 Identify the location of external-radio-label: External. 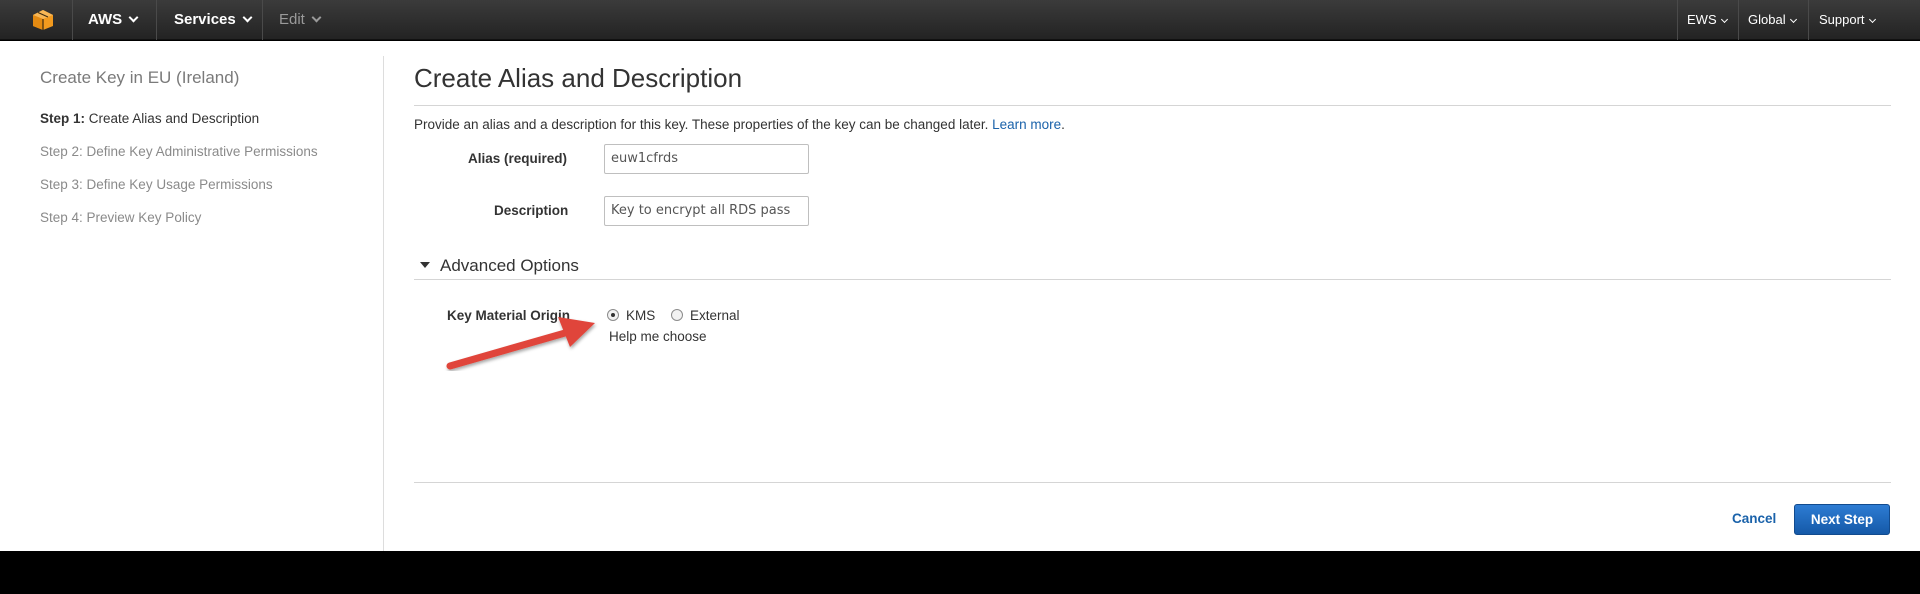
(715, 315).